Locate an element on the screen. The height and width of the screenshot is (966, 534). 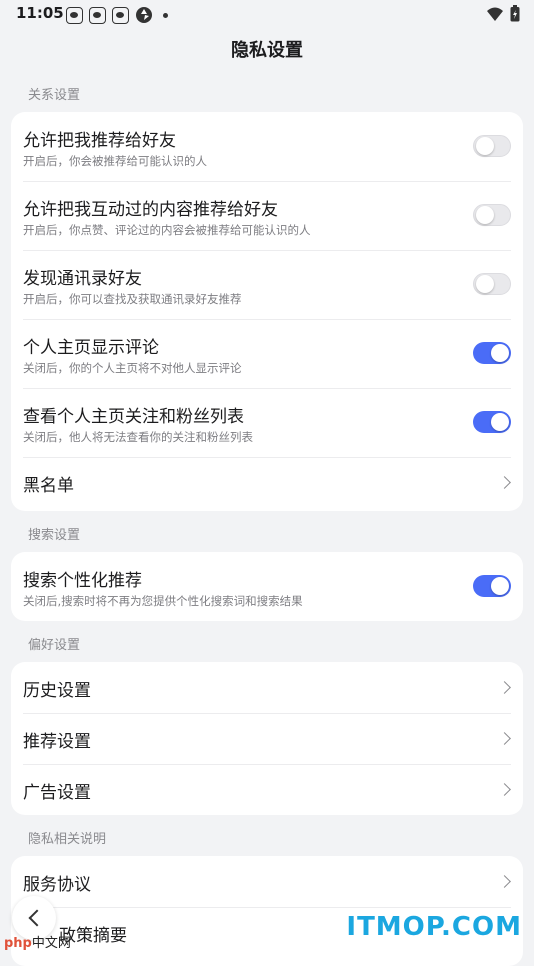
setting-row-follow-lists: 查看个人主页关注和粉丝列表 关闭后，他人将无法查看你的关注和粉丝列表 is located at coordinates (267, 422).